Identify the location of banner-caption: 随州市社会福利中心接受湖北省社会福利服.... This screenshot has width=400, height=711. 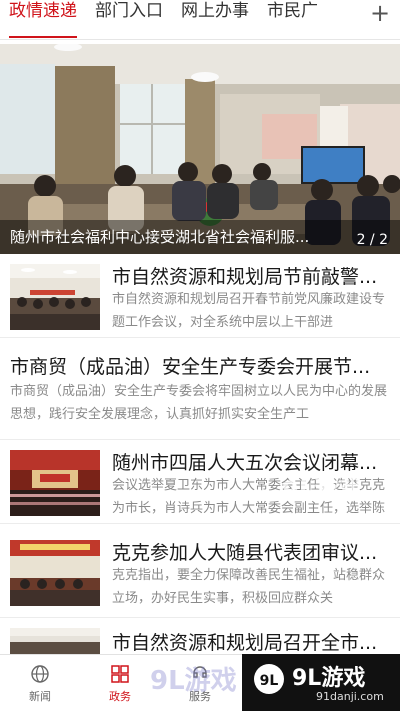
(200, 237).